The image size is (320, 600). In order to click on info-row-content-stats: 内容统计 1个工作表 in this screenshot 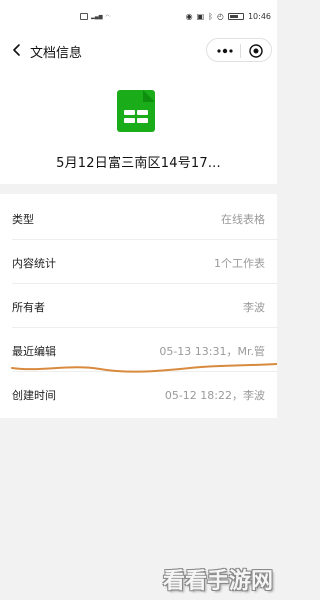, I will do `click(138, 262)`.